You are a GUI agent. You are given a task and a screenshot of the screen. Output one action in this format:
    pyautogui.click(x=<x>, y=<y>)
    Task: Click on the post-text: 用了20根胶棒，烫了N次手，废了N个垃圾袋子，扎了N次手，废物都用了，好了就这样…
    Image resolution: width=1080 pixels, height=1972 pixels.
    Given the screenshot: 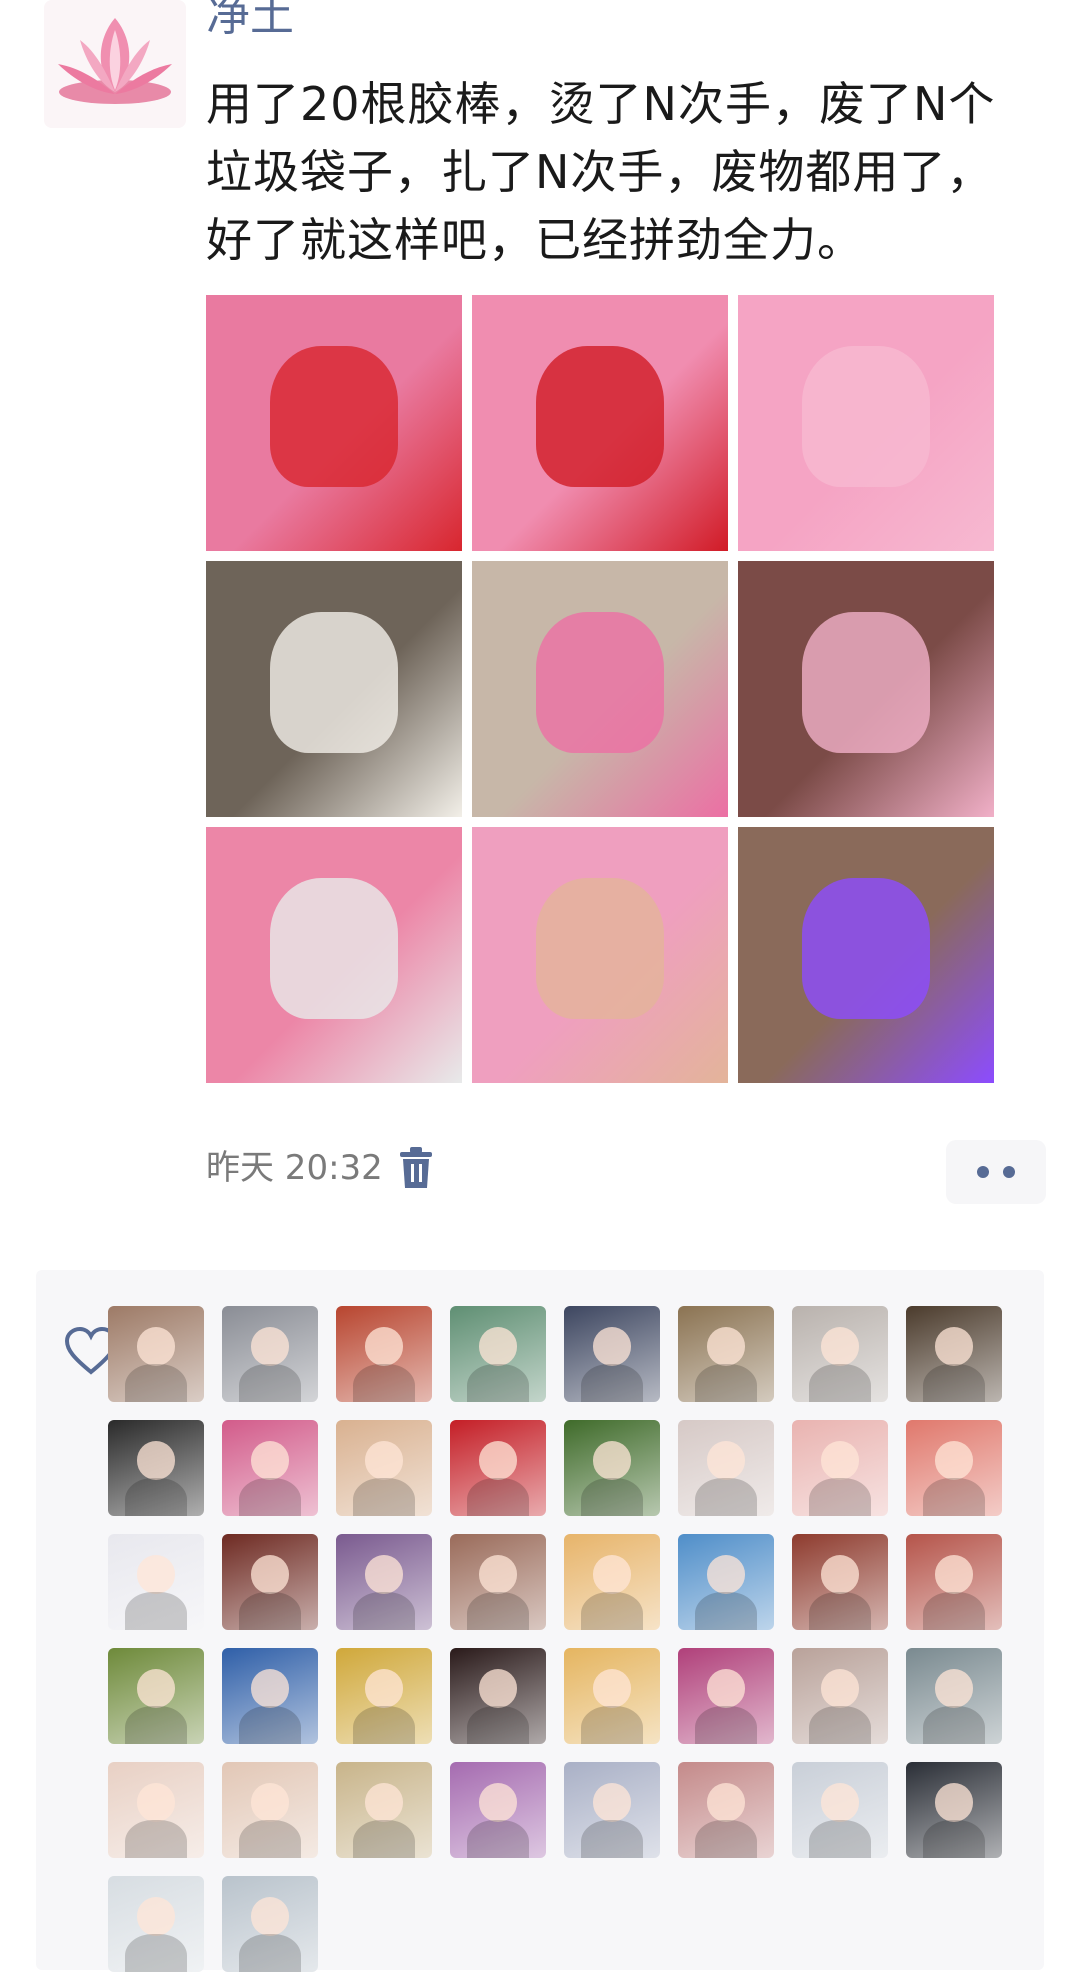 What is the action you would take?
    pyautogui.click(x=601, y=172)
    